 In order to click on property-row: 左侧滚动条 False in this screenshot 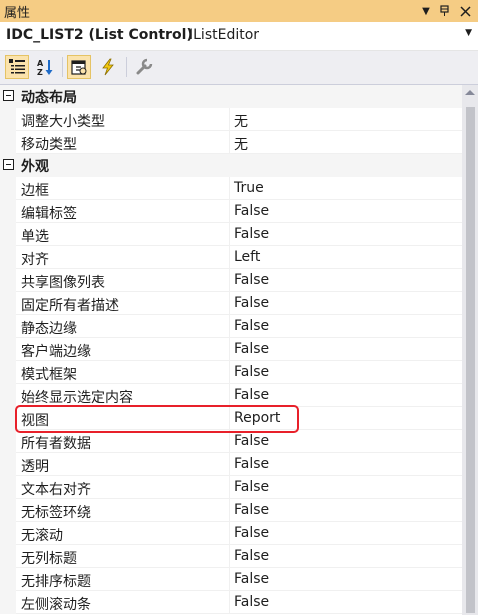, I will do `click(231, 602)`.